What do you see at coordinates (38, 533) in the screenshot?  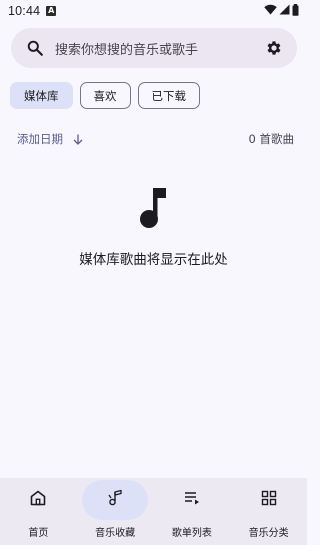 I see `nav-home-label: 首页` at bounding box center [38, 533].